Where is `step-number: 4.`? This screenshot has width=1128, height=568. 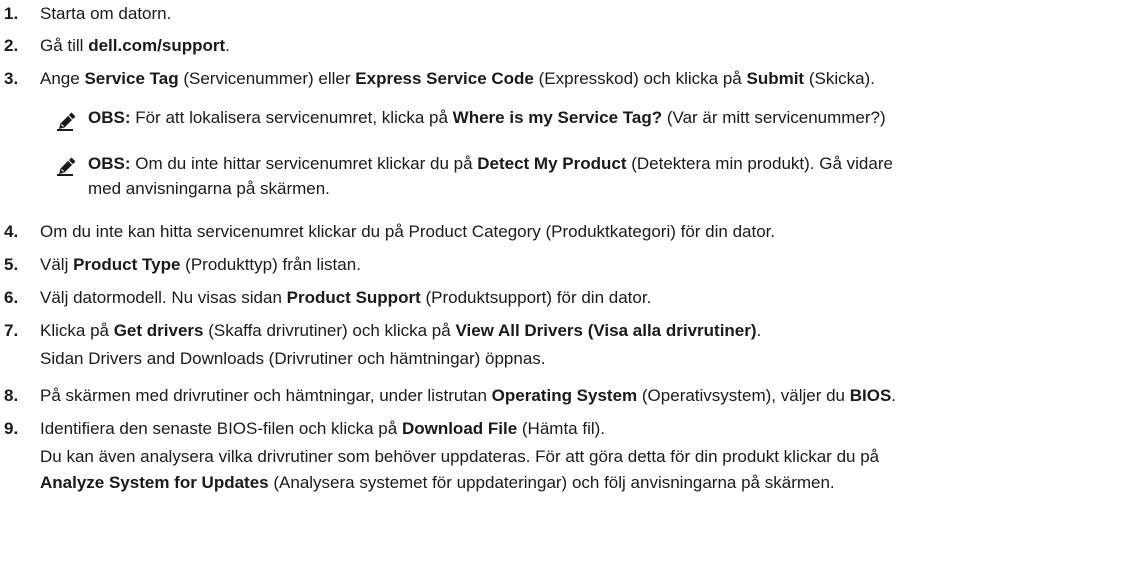
step-number: 4. is located at coordinates (11, 231).